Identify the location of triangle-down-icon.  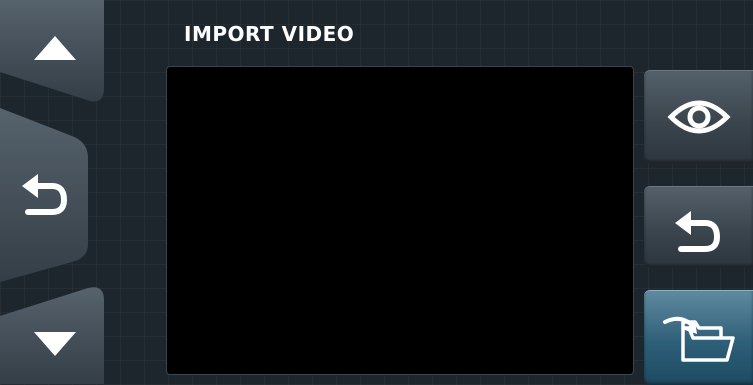
(55, 344).